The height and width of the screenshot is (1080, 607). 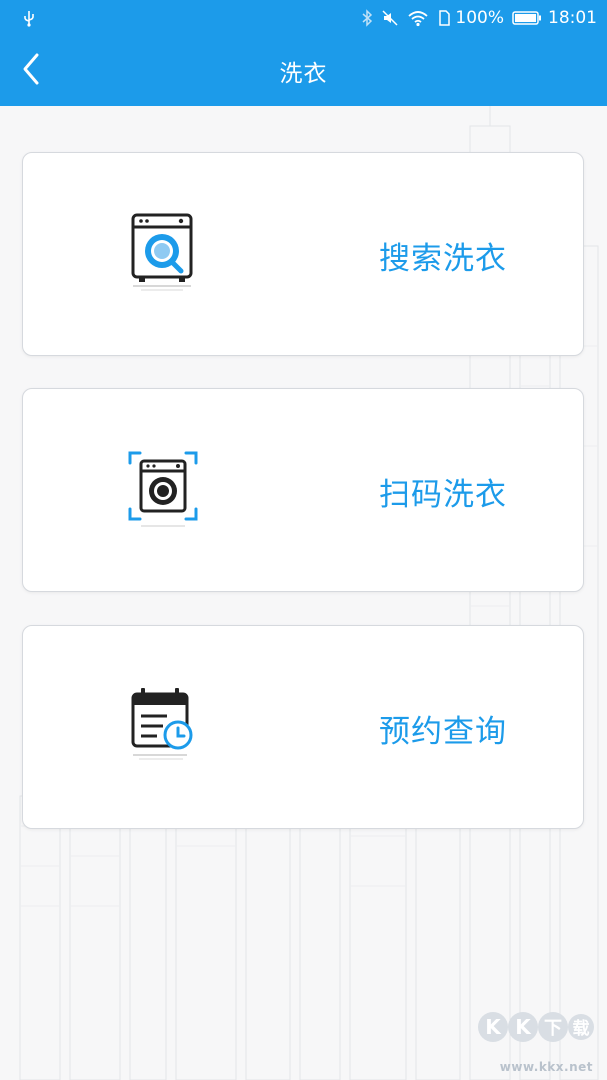 I want to click on scan-laundry-label: 扫码洗衣, so click(x=443, y=494).